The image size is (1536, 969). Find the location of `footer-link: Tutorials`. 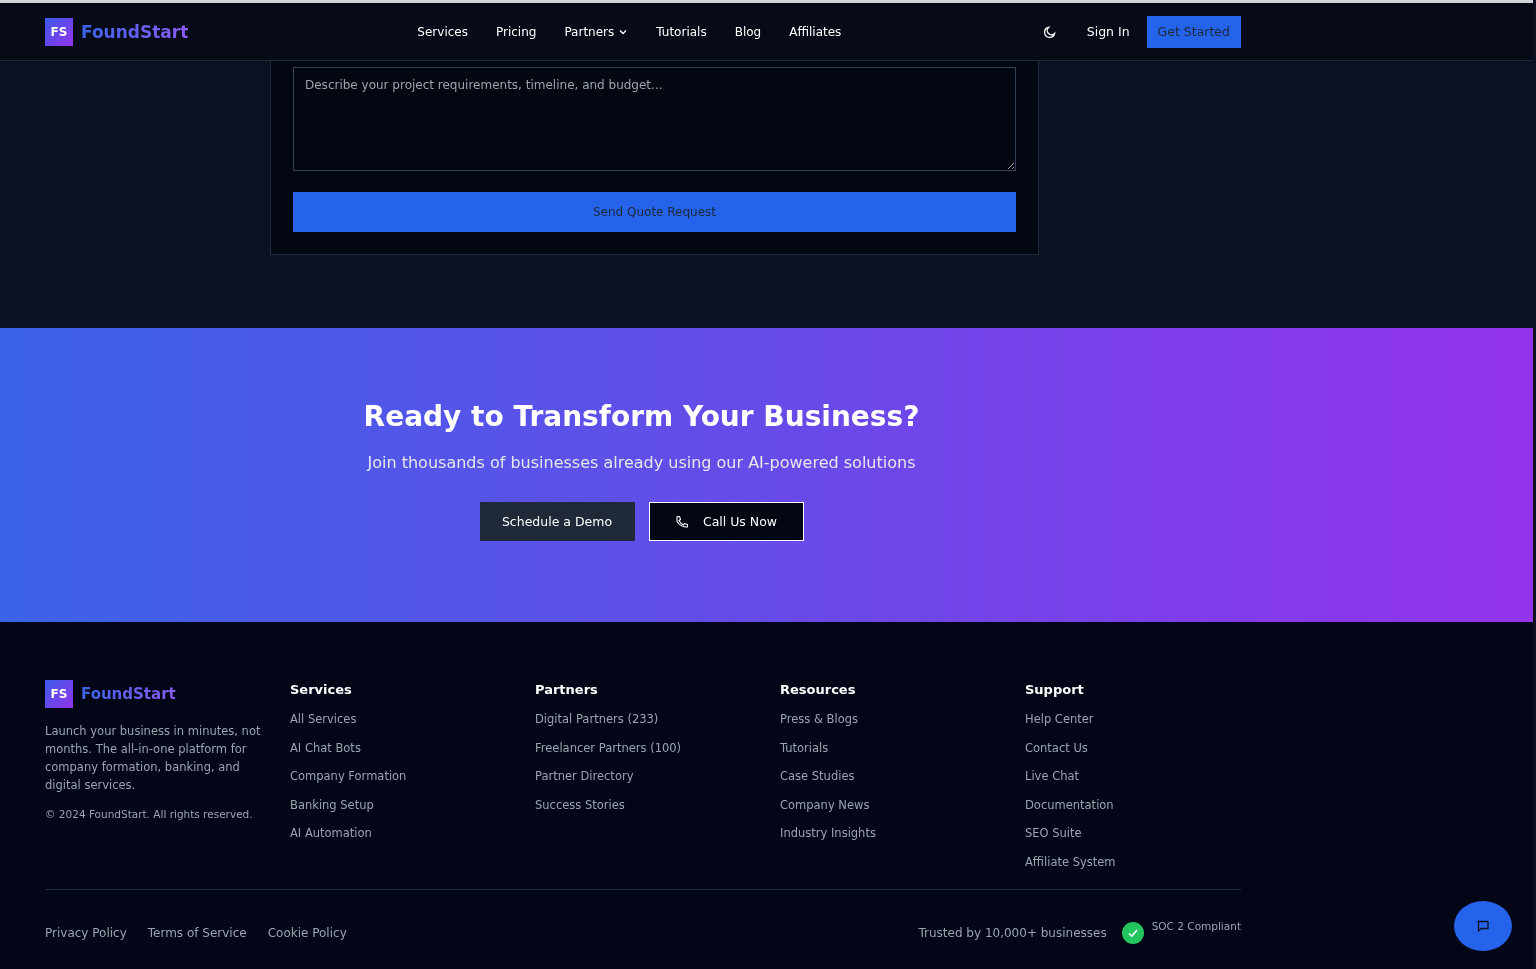

footer-link: Tutorials is located at coordinates (902, 747).